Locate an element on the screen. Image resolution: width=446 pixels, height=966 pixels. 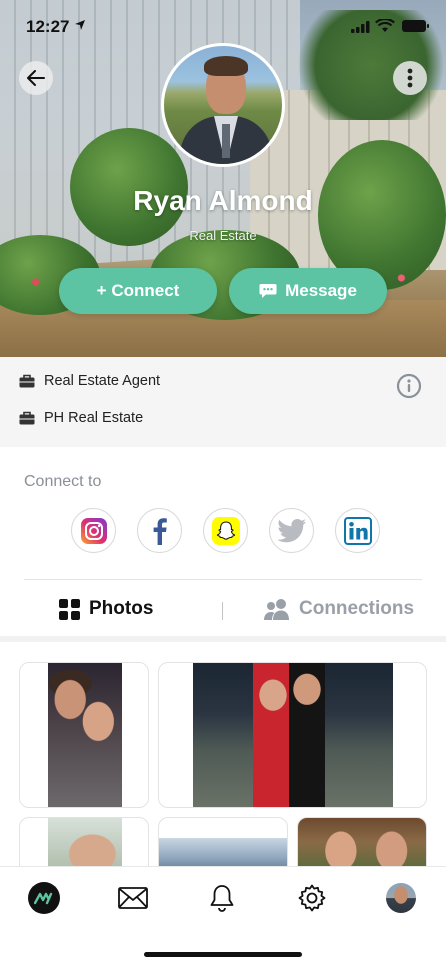
tab-connections-label: Connections is located at coordinates (357, 608).